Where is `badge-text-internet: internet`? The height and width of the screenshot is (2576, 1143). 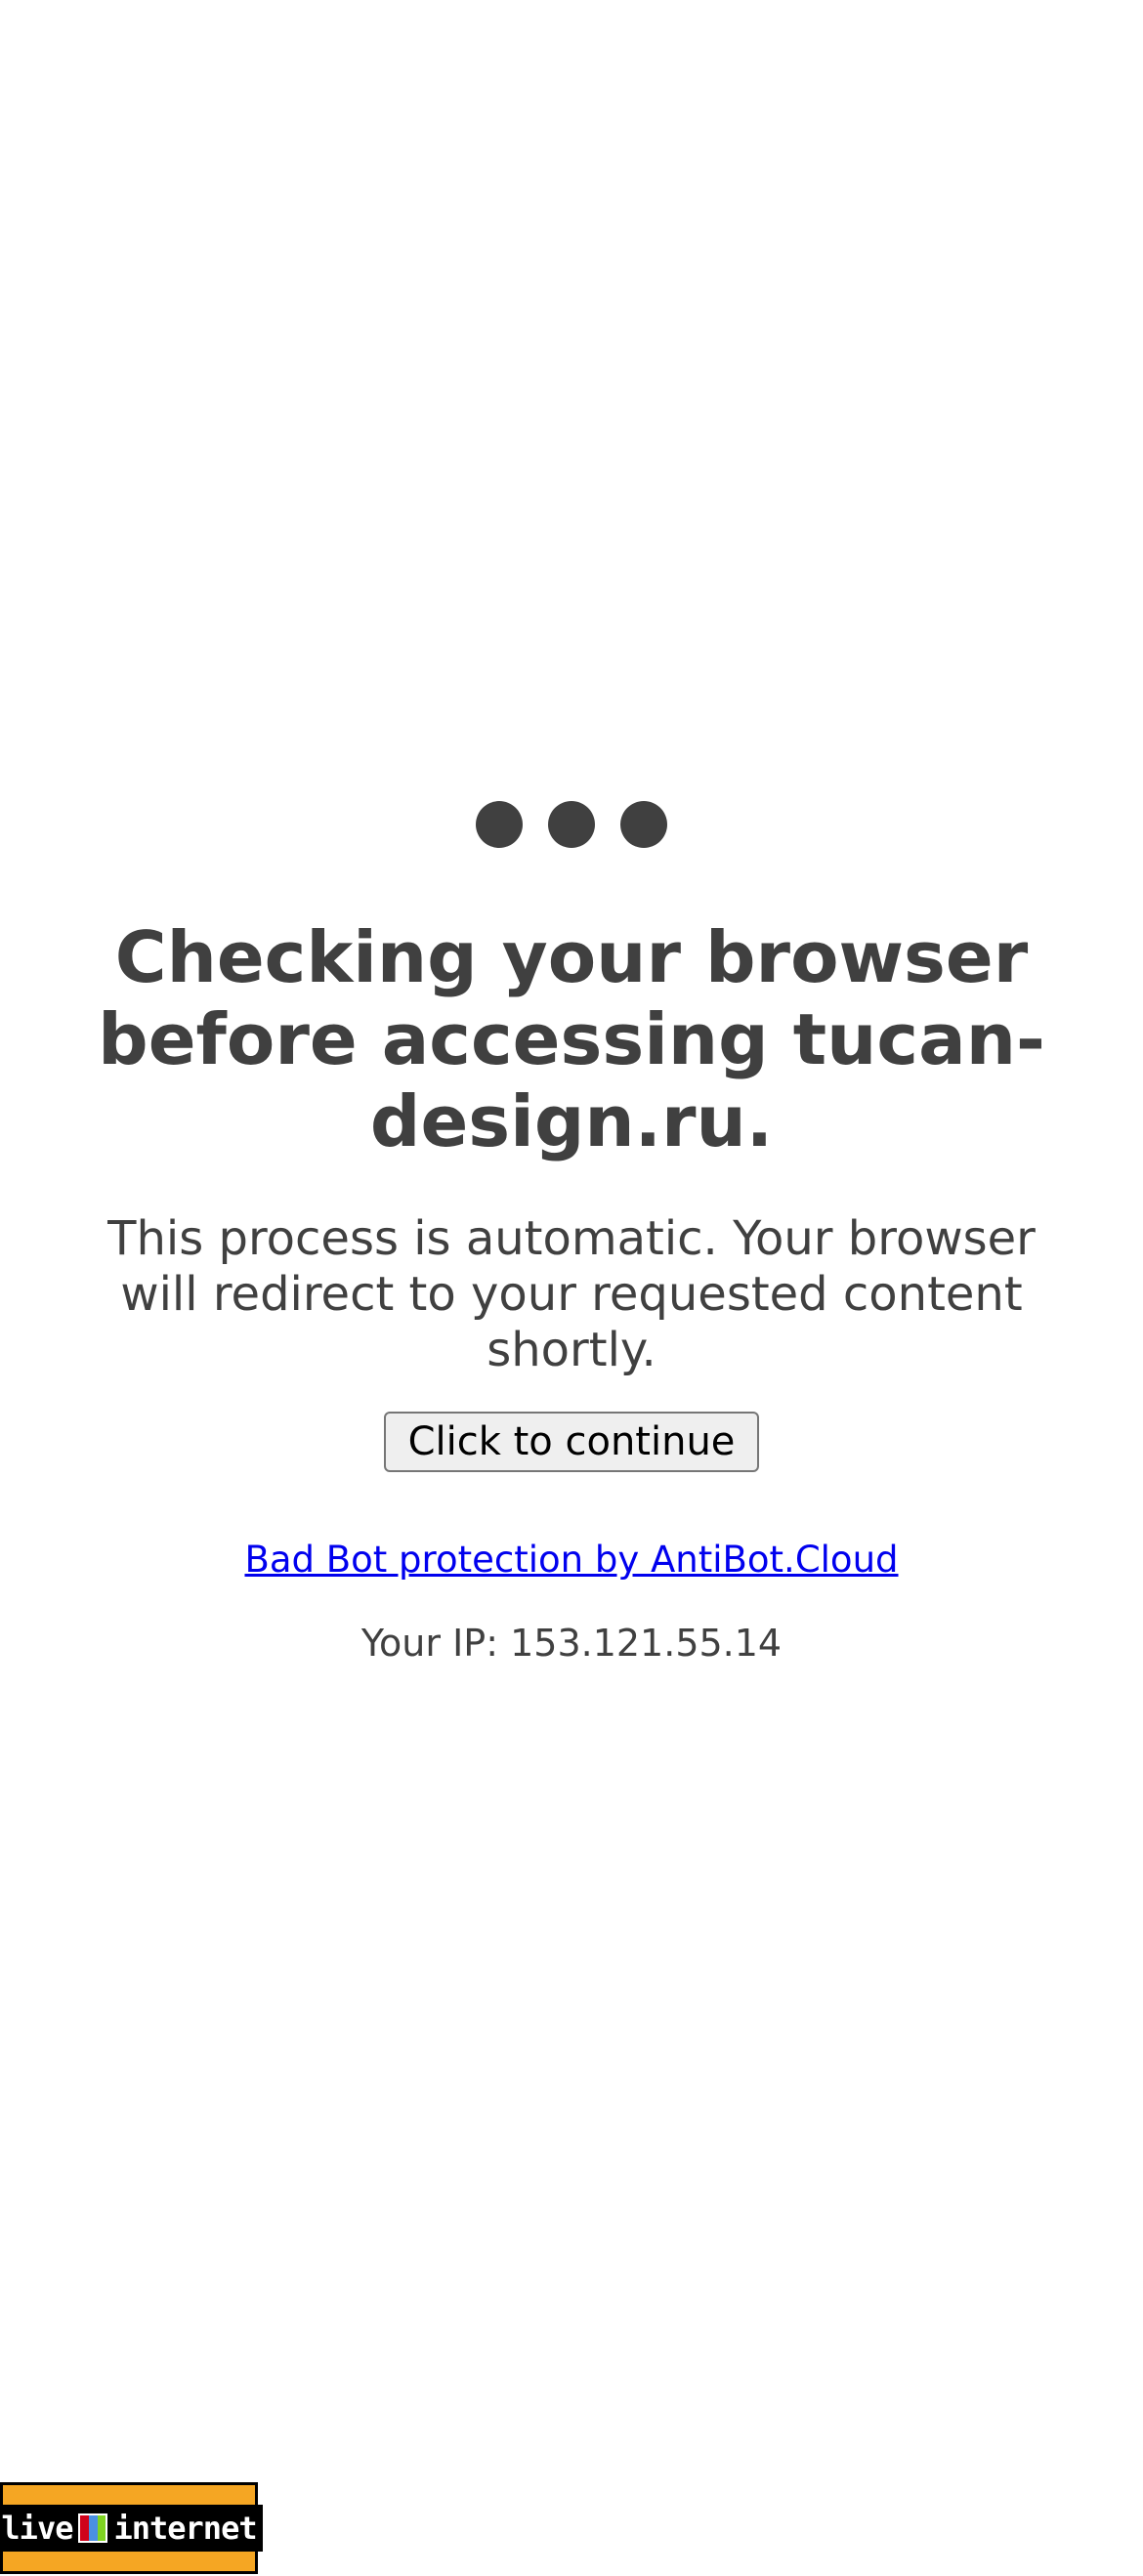 badge-text-internet: internet is located at coordinates (185, 2528).